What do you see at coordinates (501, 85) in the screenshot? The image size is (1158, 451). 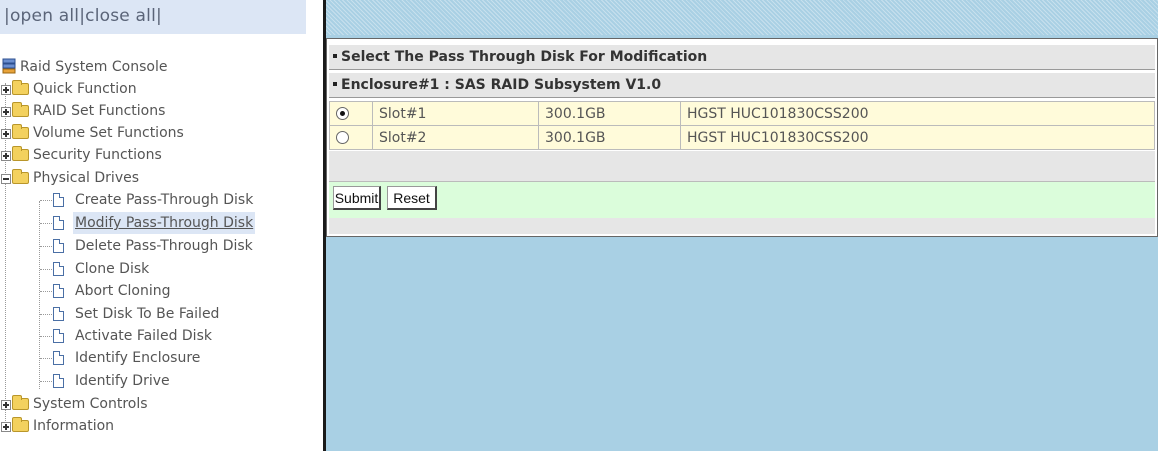 I see `enclosure-title: Enclosure#1 : SAS RAID Subsystem V1.0` at bounding box center [501, 85].